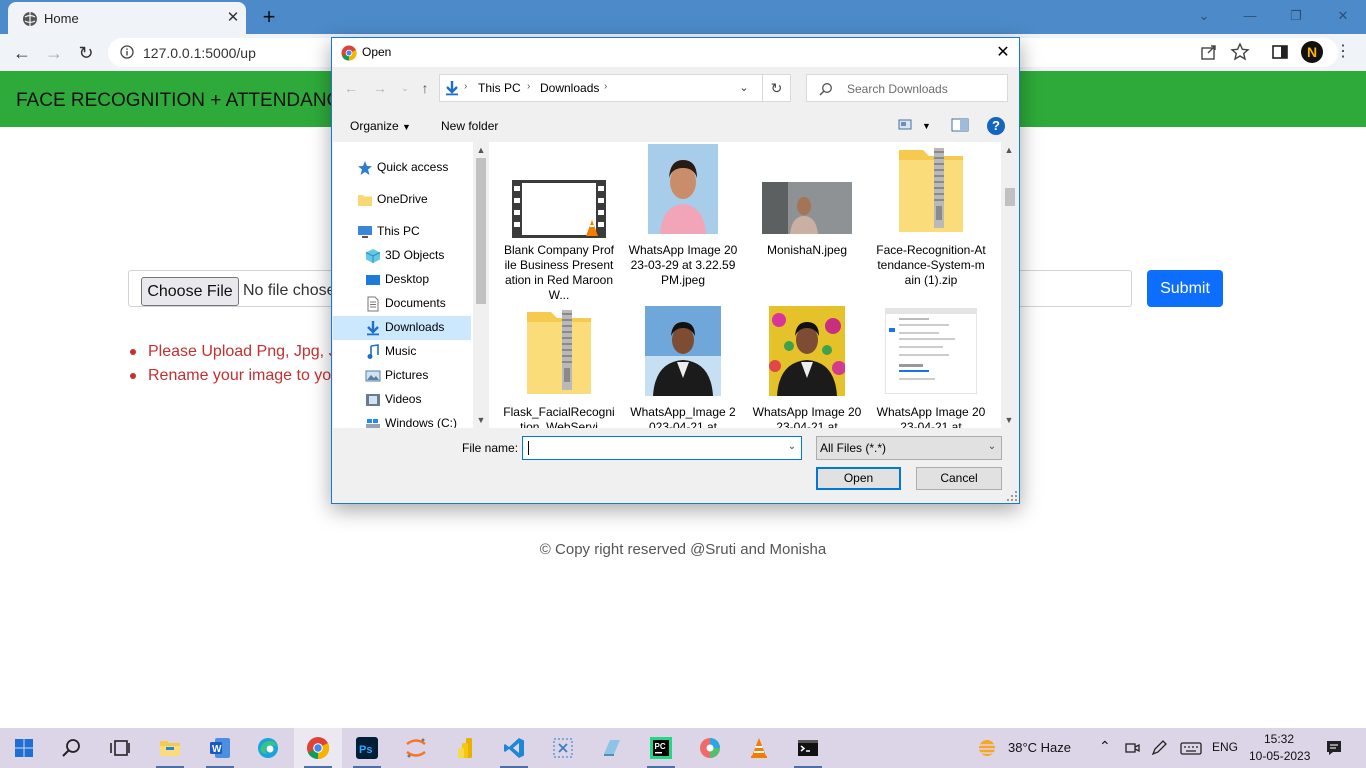 The image size is (1366, 768). I want to click on browser-tab: Home ✕, so click(127, 18).